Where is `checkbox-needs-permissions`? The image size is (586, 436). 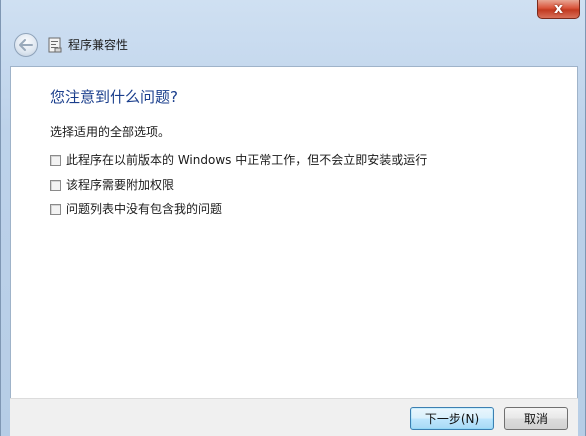 checkbox-needs-permissions is located at coordinates (55, 185).